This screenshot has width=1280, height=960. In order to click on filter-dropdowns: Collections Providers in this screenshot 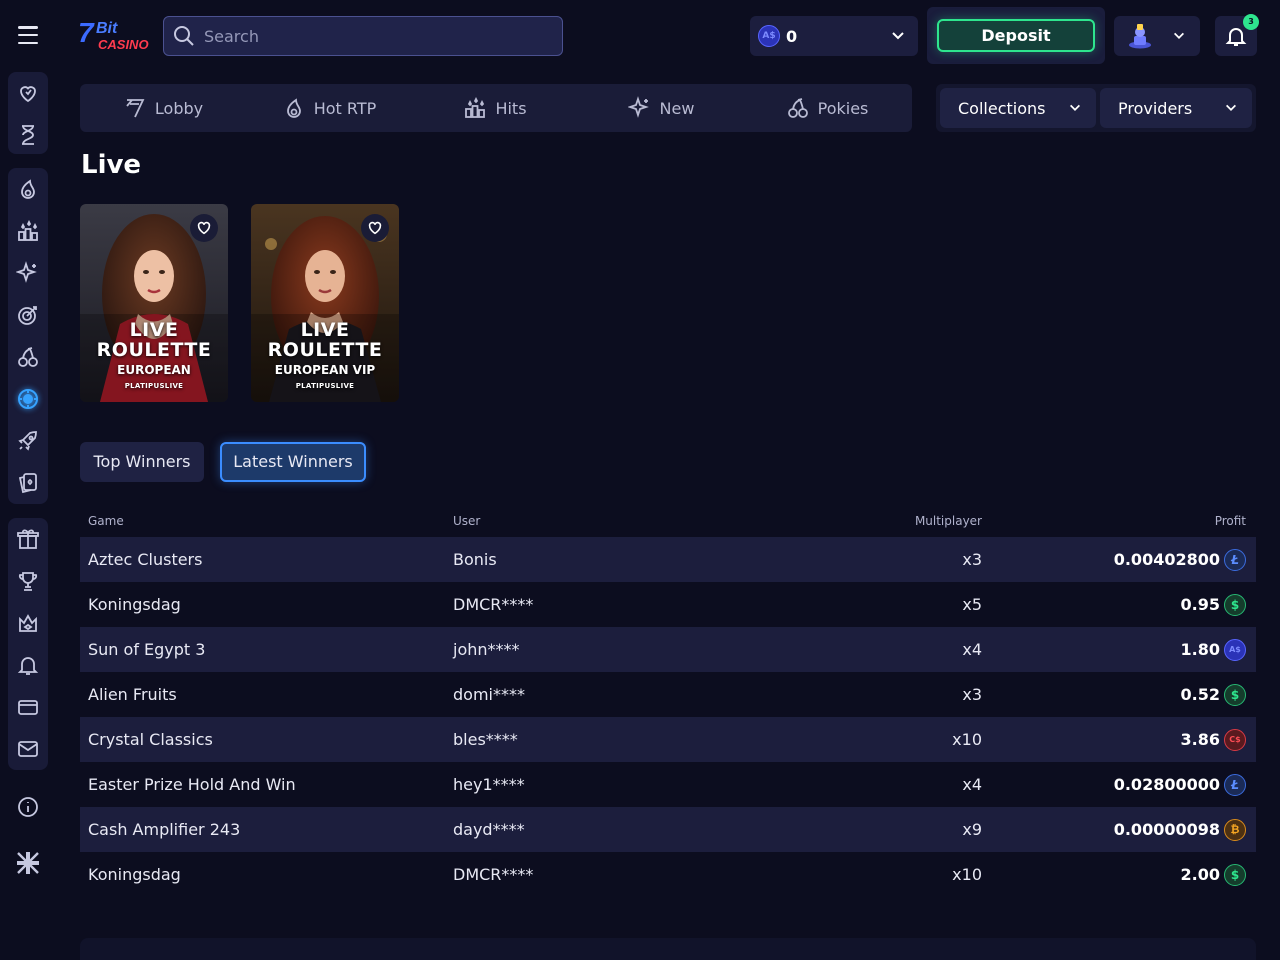, I will do `click(1096, 108)`.